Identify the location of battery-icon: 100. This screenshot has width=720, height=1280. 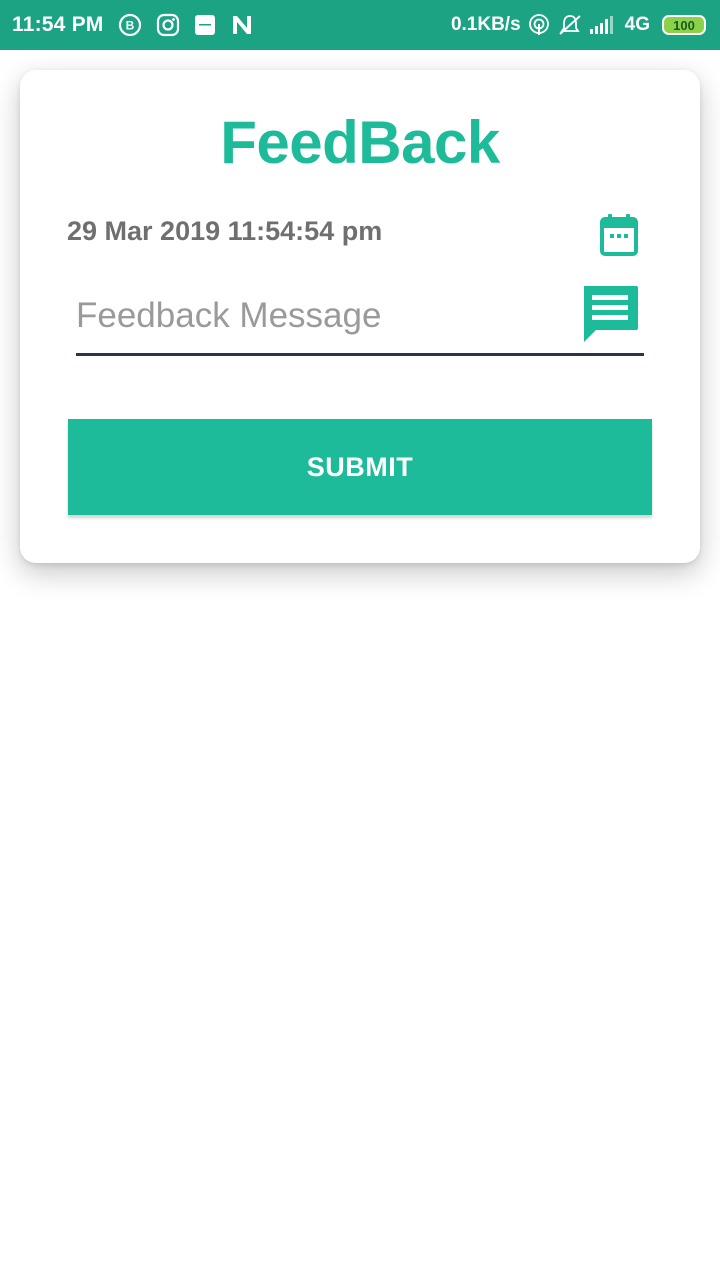
(684, 25).